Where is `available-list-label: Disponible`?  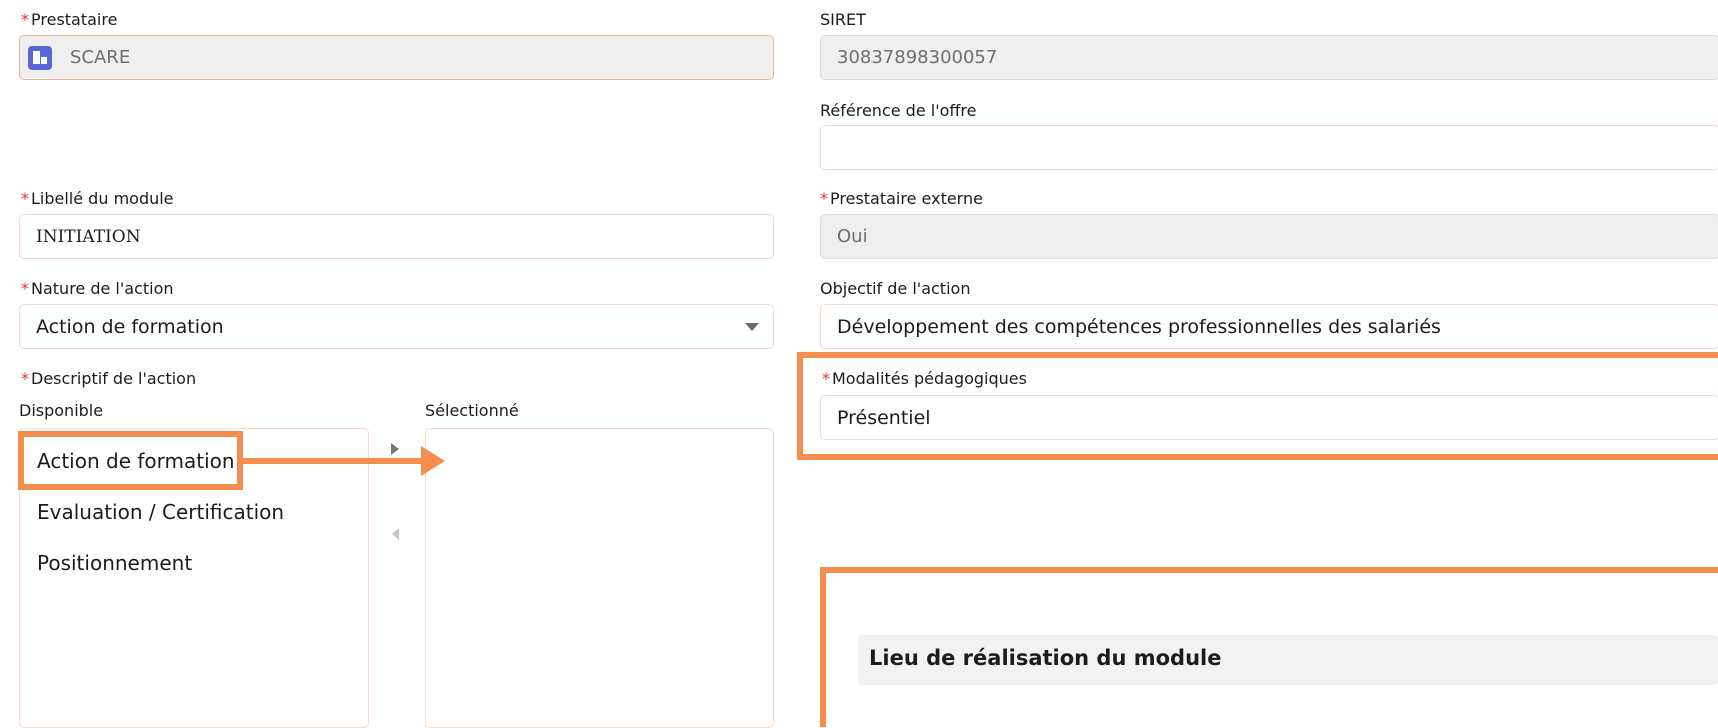
available-list-label: Disponible is located at coordinates (61, 410).